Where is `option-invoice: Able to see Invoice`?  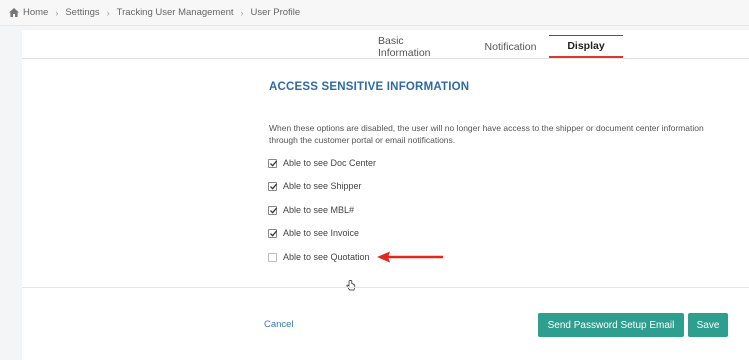
option-invoice: Able to see Invoice is located at coordinates (313, 233).